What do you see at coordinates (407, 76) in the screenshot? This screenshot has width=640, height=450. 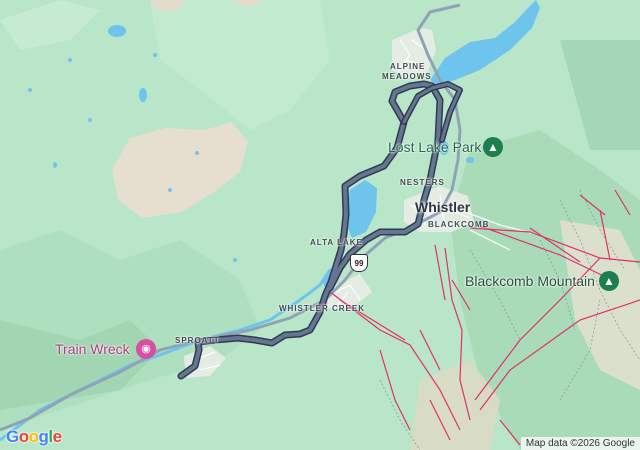 I see `label-alpine-meadows-line2: MEADOWS` at bounding box center [407, 76].